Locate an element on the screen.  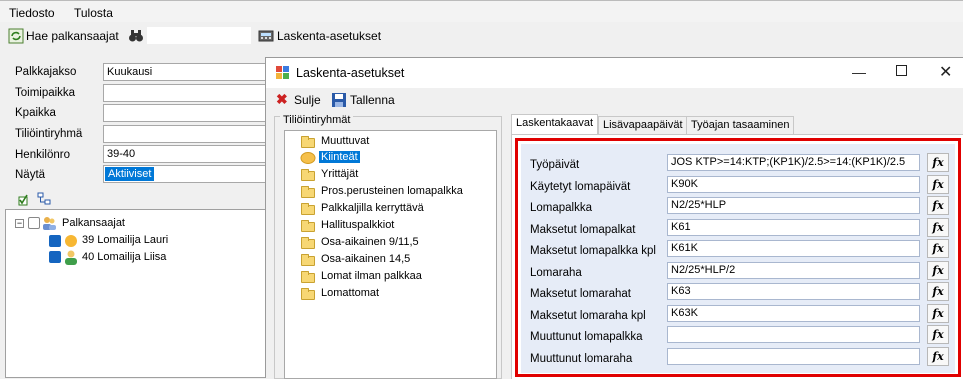
formula-label: Maksetut lomapalkka kpl is located at coordinates (593, 251).